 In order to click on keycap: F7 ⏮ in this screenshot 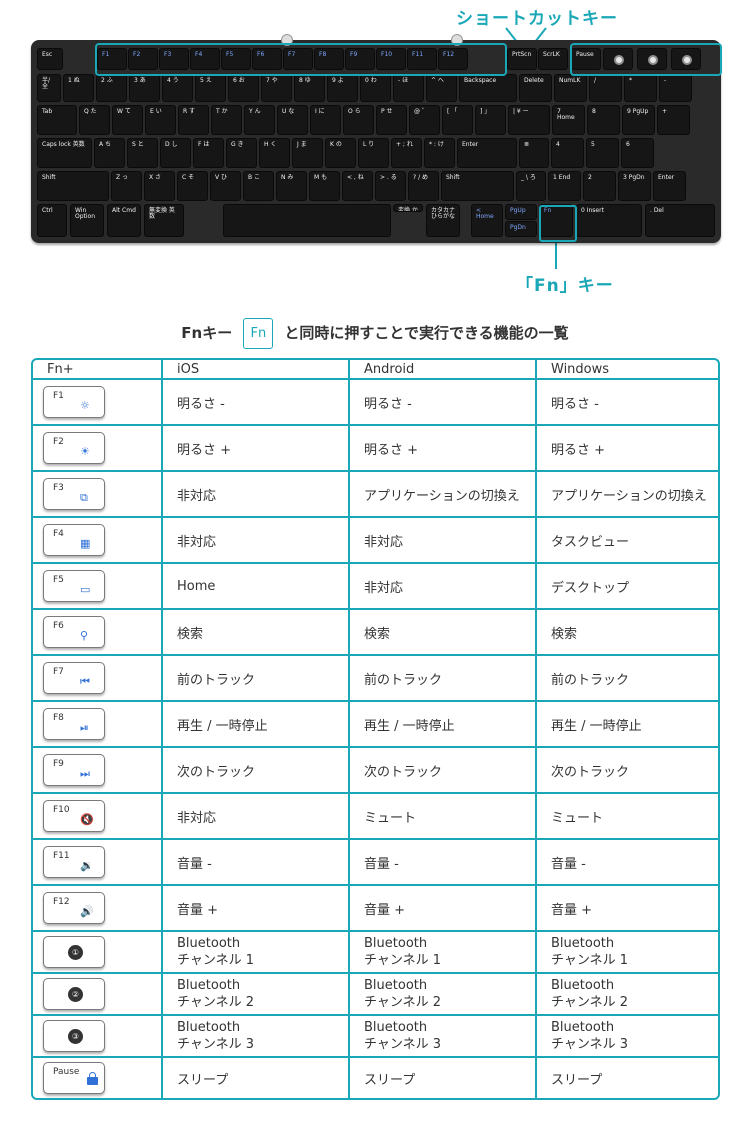, I will do `click(74, 678)`.